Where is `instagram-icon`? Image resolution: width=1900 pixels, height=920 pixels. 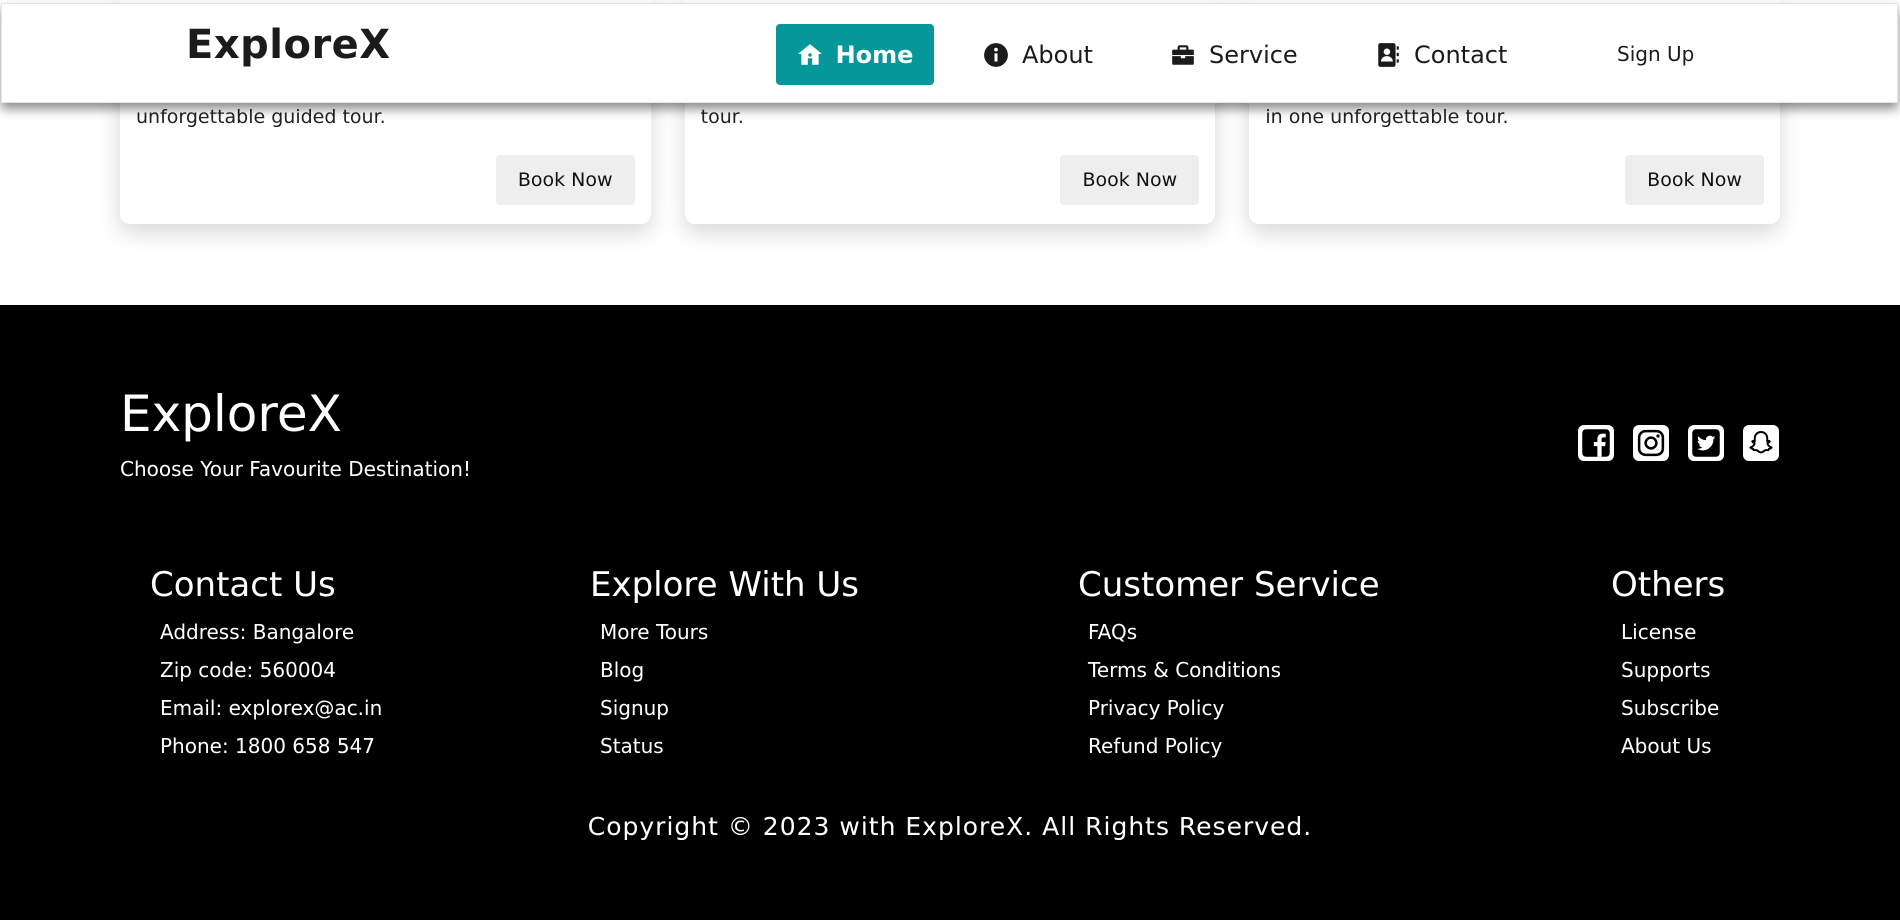
instagram-icon is located at coordinates (1651, 443).